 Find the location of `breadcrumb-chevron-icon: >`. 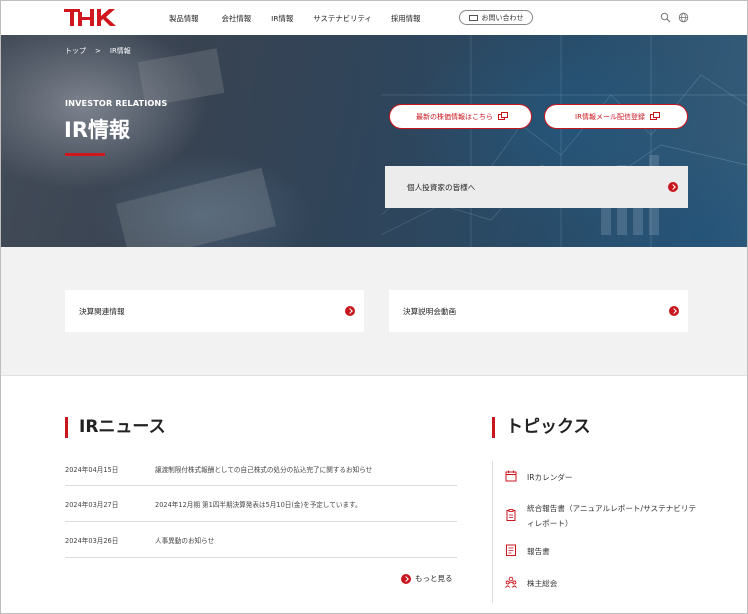

breadcrumb-chevron-icon: > is located at coordinates (98, 51).